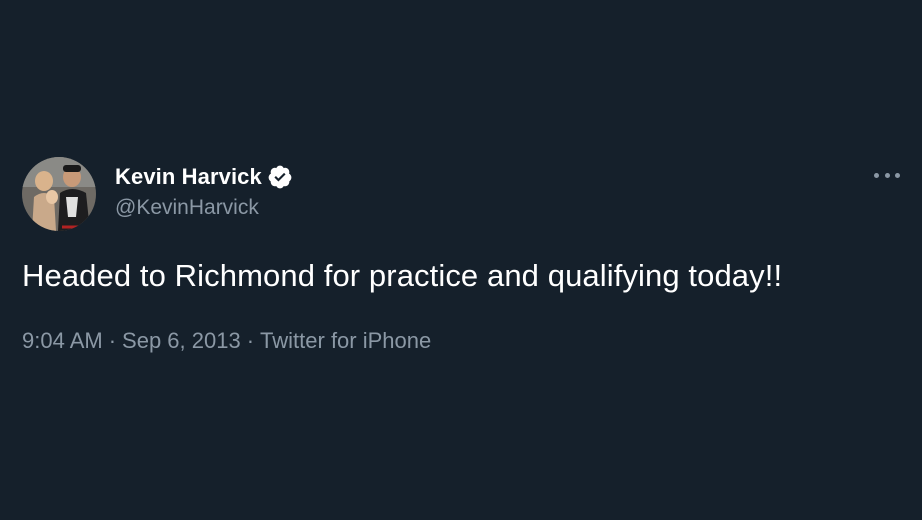  Describe the element at coordinates (187, 208) in the screenshot. I see `username-handle: @KevinHarvick` at that location.